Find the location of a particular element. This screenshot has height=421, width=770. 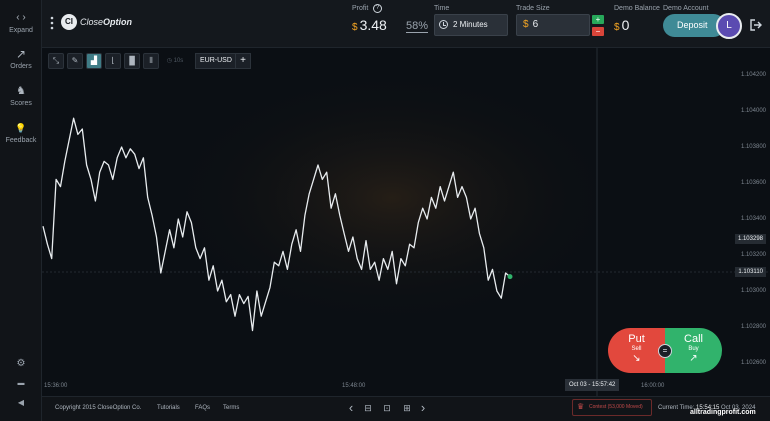

call-button: Call Buy ↗ is located at coordinates (693, 350).